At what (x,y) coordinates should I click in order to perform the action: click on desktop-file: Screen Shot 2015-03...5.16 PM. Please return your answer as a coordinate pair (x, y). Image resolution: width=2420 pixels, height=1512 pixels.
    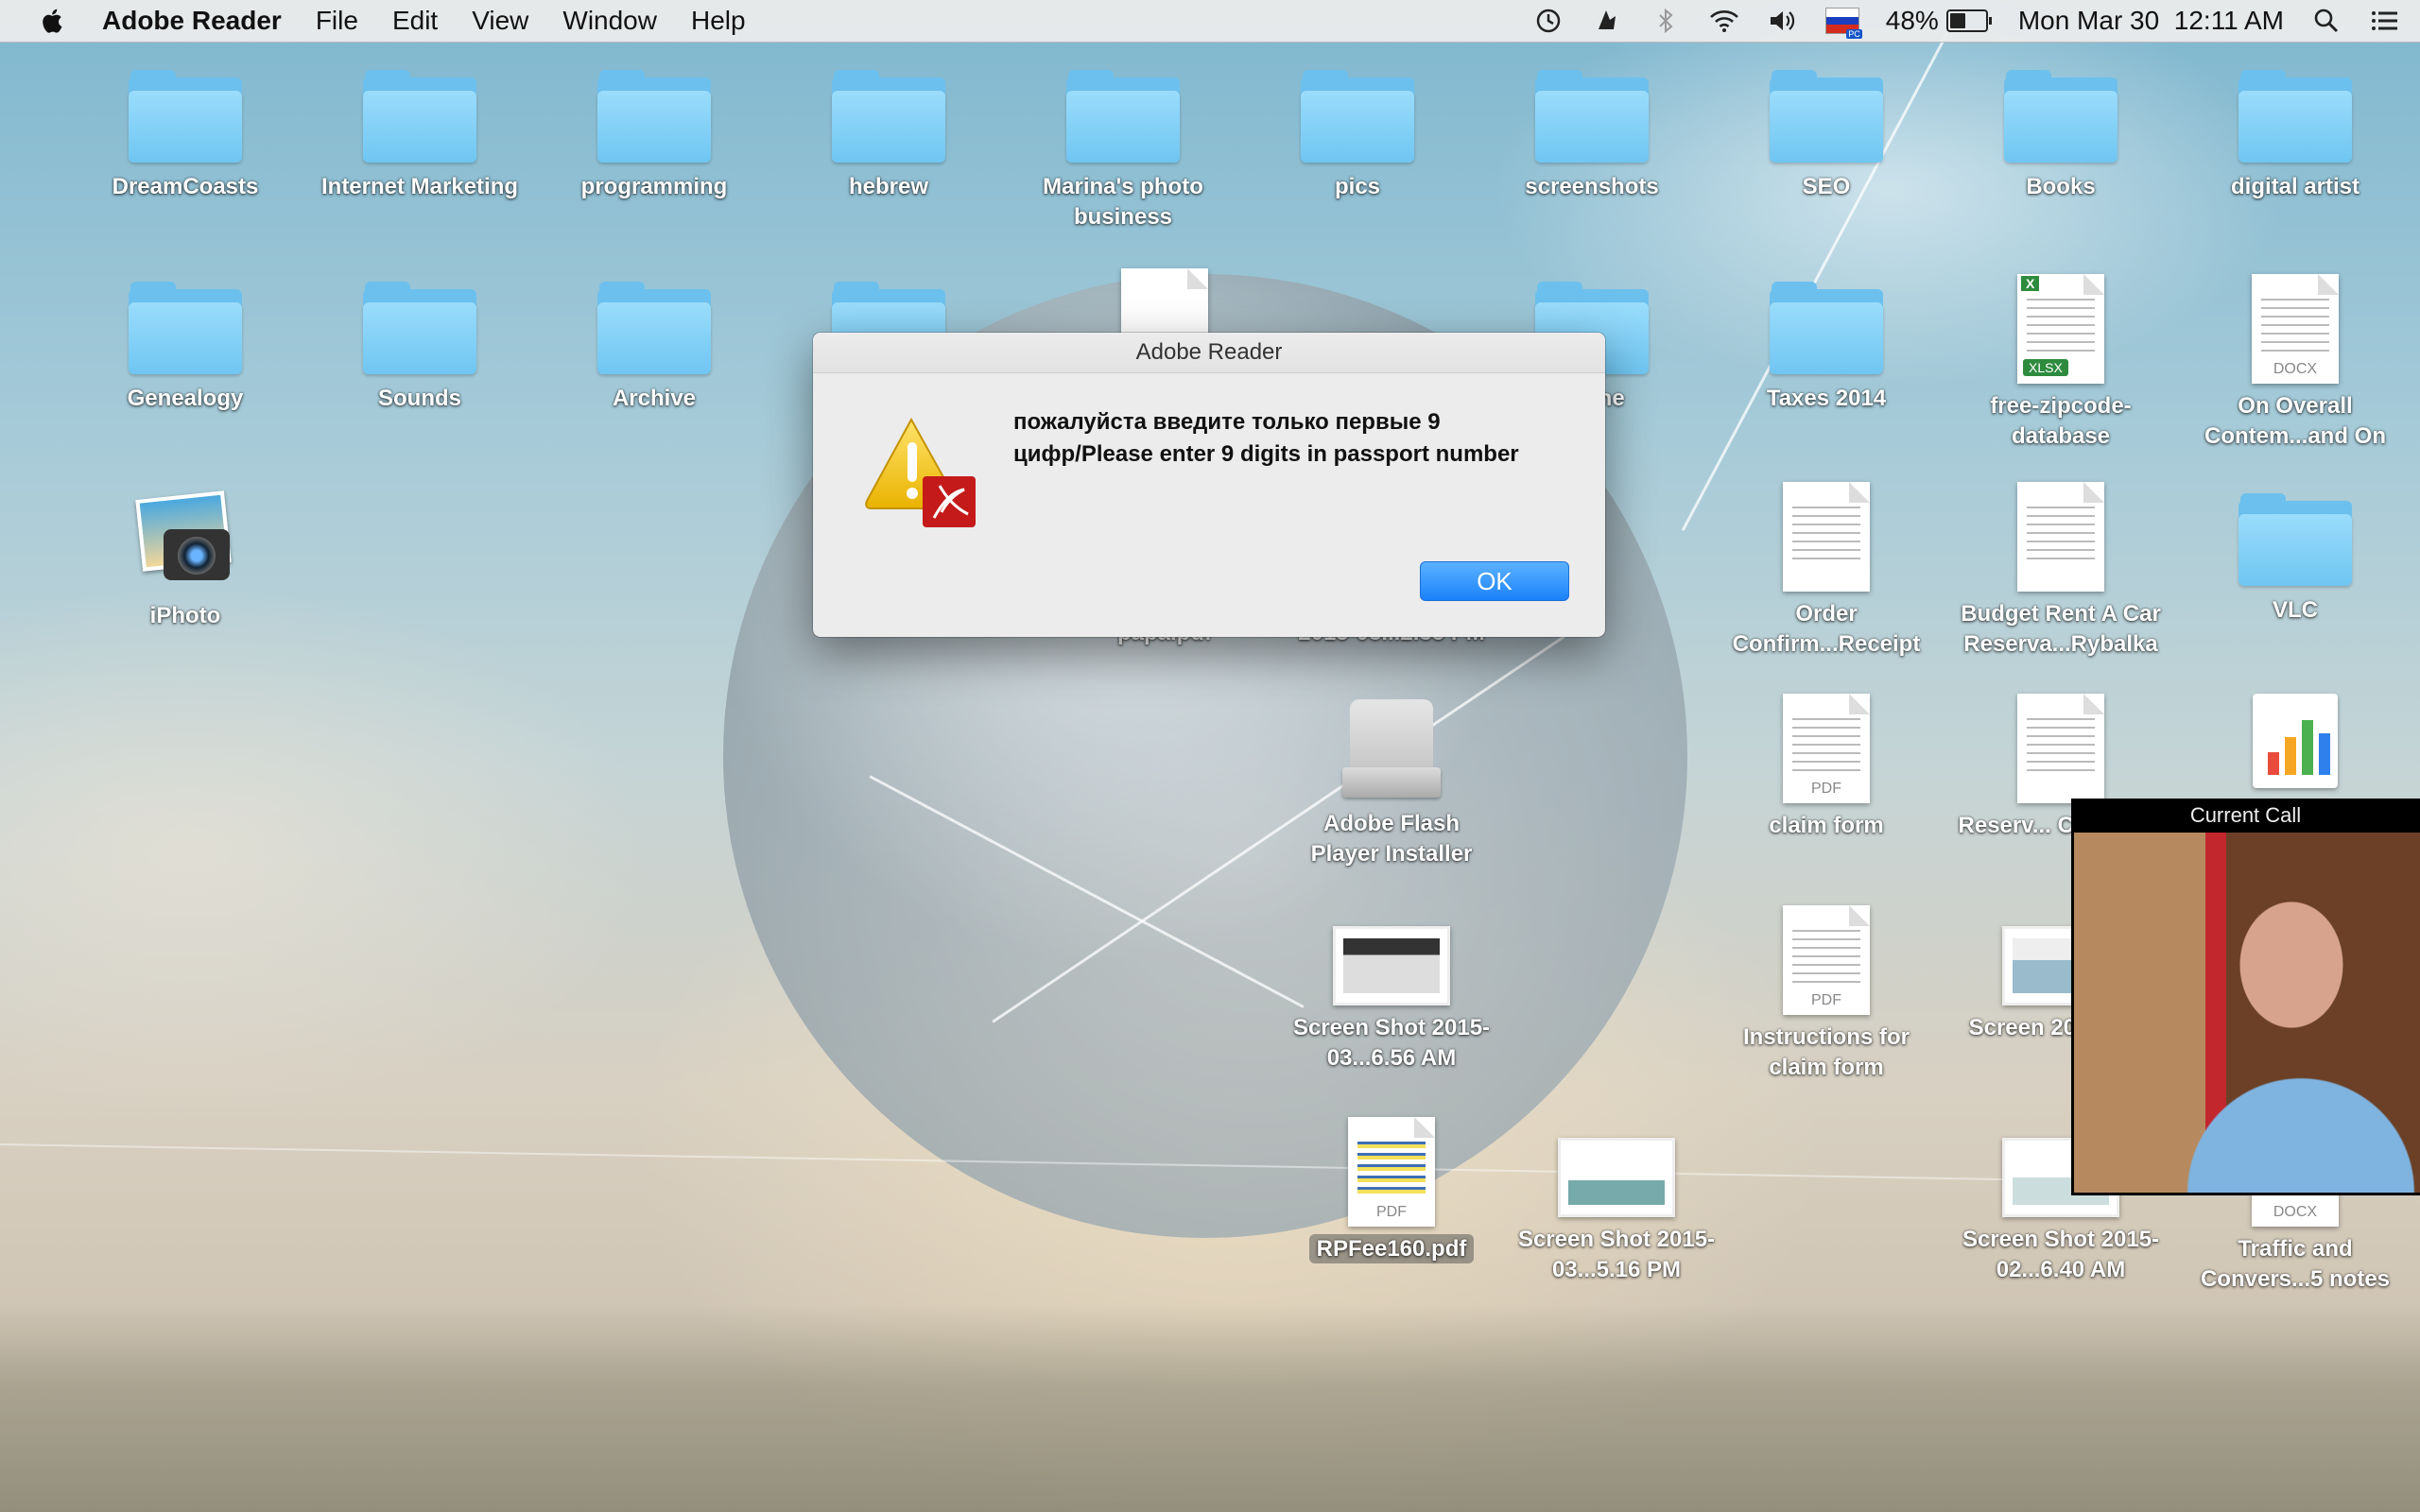
    Looking at the image, I should click on (1616, 1211).